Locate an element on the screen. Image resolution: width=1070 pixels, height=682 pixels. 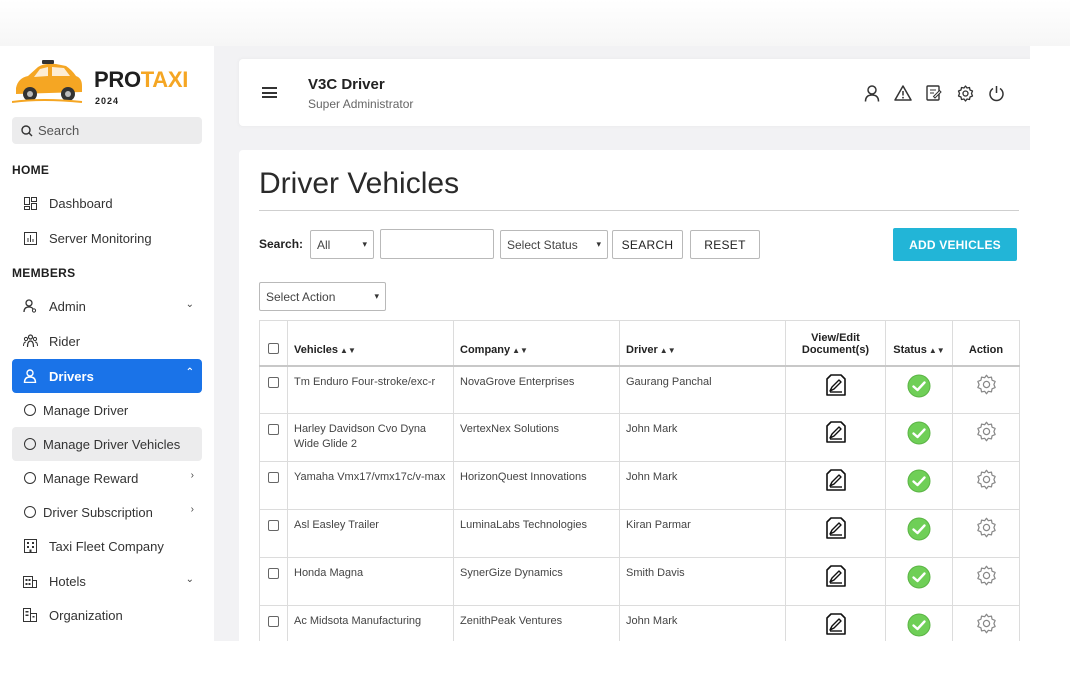
cell-company: SynerGize Dynamics is located at coordinates (536, 581).